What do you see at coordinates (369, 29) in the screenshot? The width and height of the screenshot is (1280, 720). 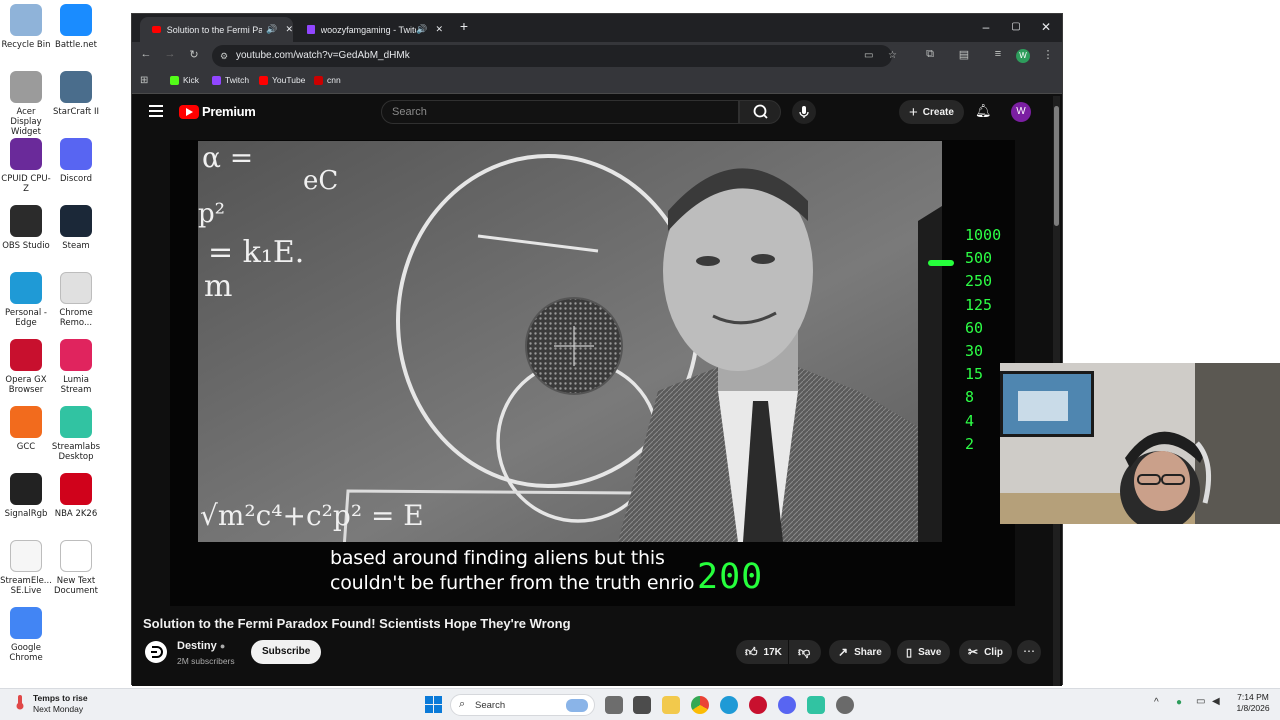 I see `tab-twitch: woozyfamgaming - Twitch 🔊 ✕` at bounding box center [369, 29].